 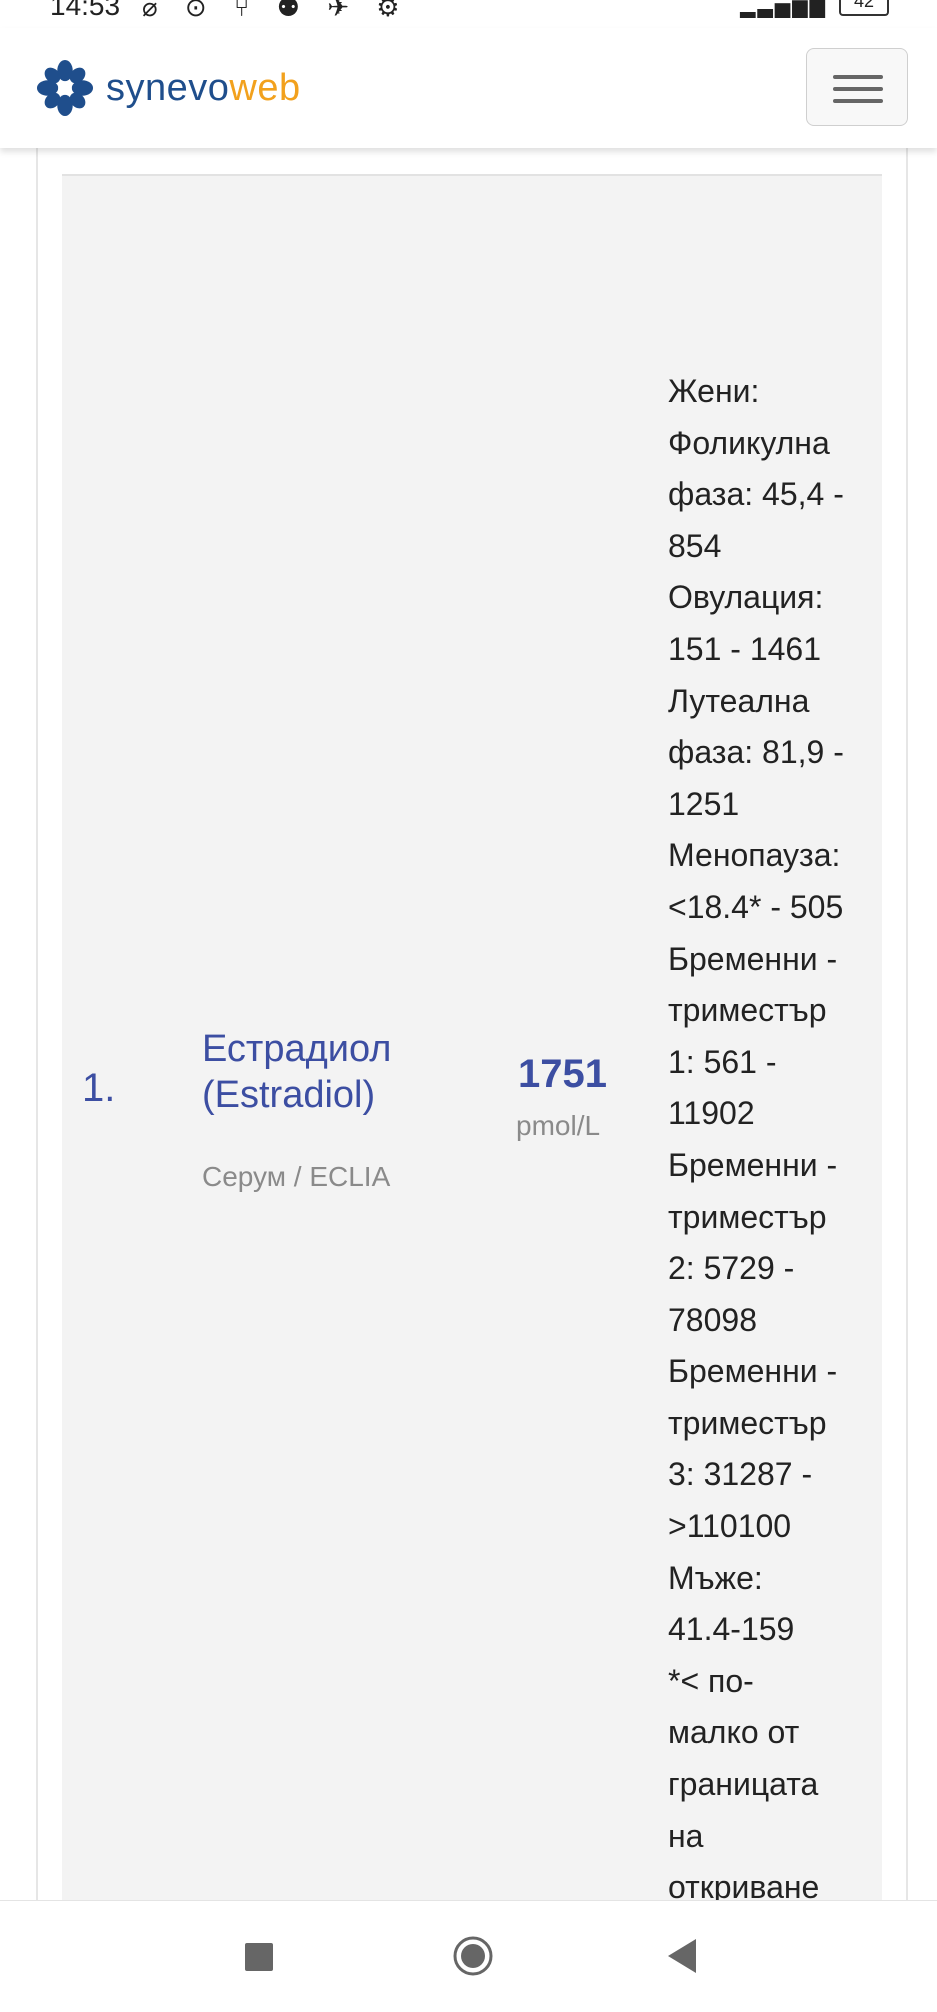 I want to click on test-name-line: Естрадиол, so click(x=297, y=1049).